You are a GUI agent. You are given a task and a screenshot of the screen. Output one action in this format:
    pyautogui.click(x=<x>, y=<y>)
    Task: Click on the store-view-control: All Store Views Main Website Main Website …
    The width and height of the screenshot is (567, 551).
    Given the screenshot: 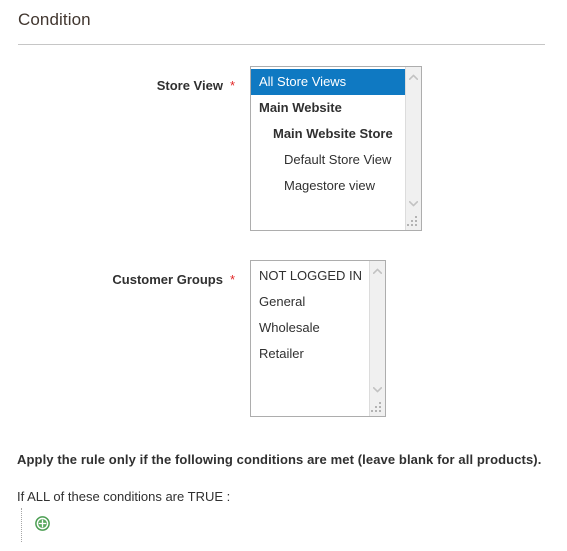 What is the action you would take?
    pyautogui.click(x=336, y=148)
    